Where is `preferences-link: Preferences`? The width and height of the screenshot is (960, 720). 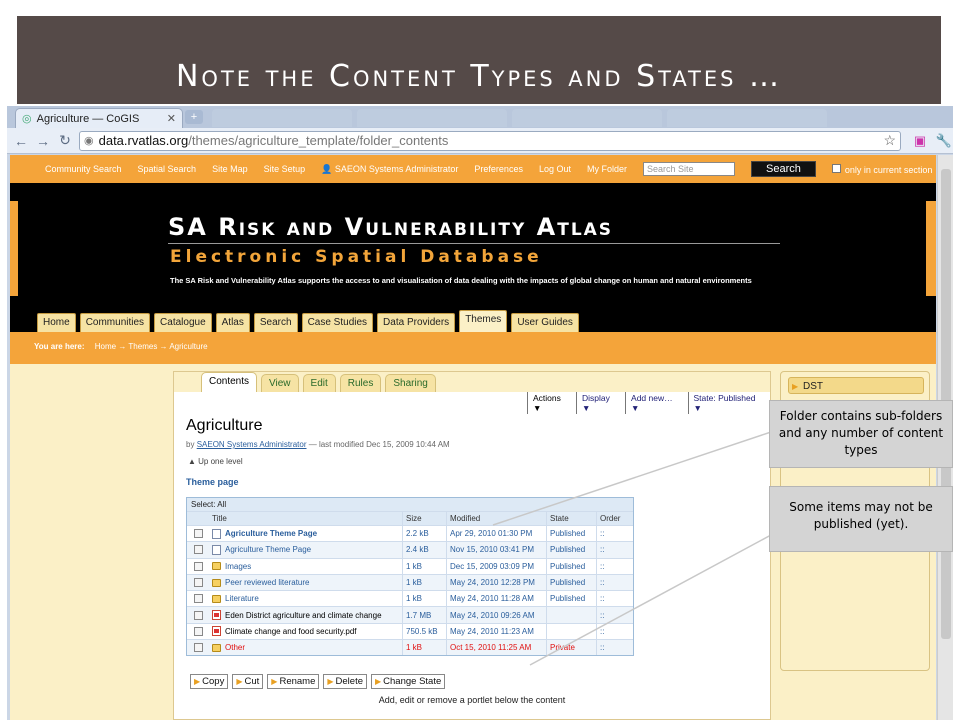 preferences-link: Preferences is located at coordinates (498, 169).